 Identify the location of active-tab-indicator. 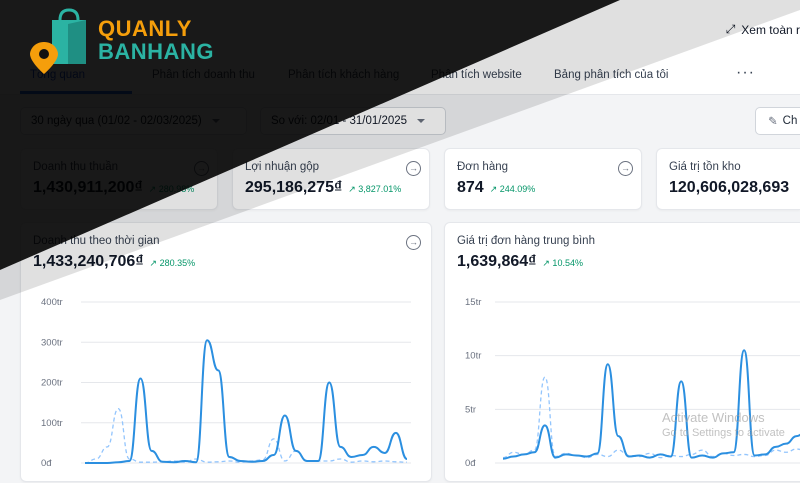
(76, 92).